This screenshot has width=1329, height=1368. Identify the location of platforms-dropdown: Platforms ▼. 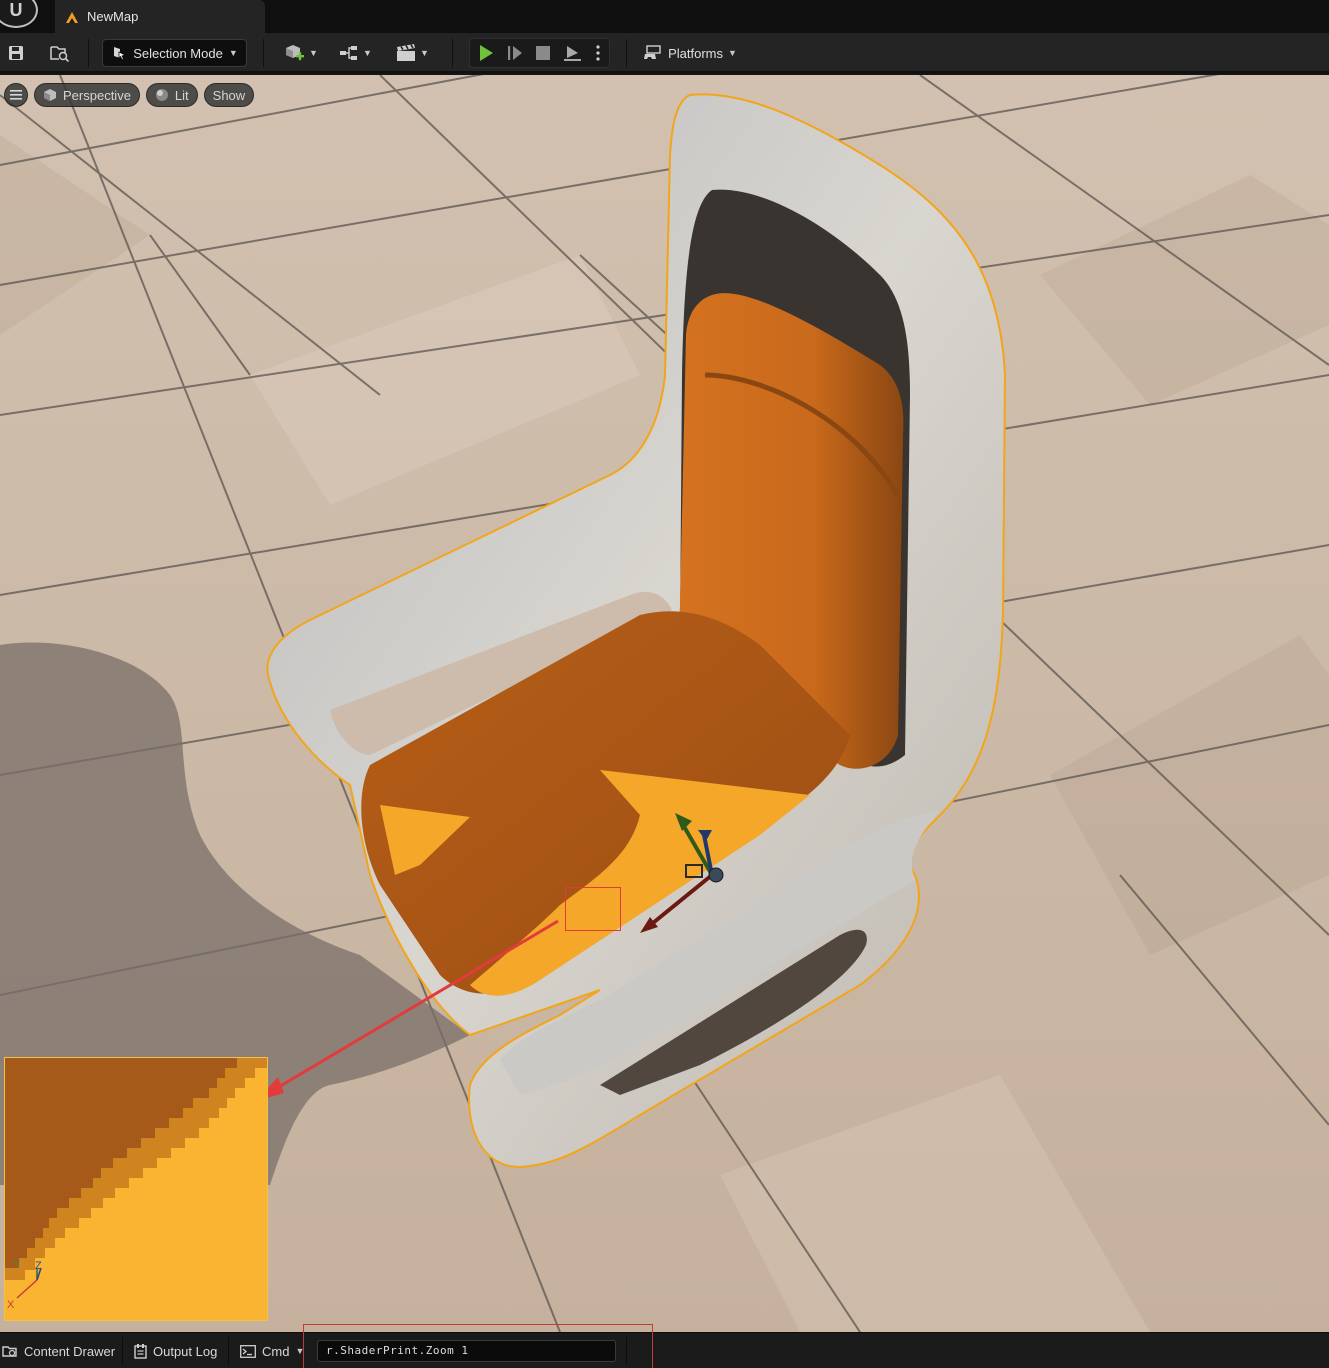
(690, 53).